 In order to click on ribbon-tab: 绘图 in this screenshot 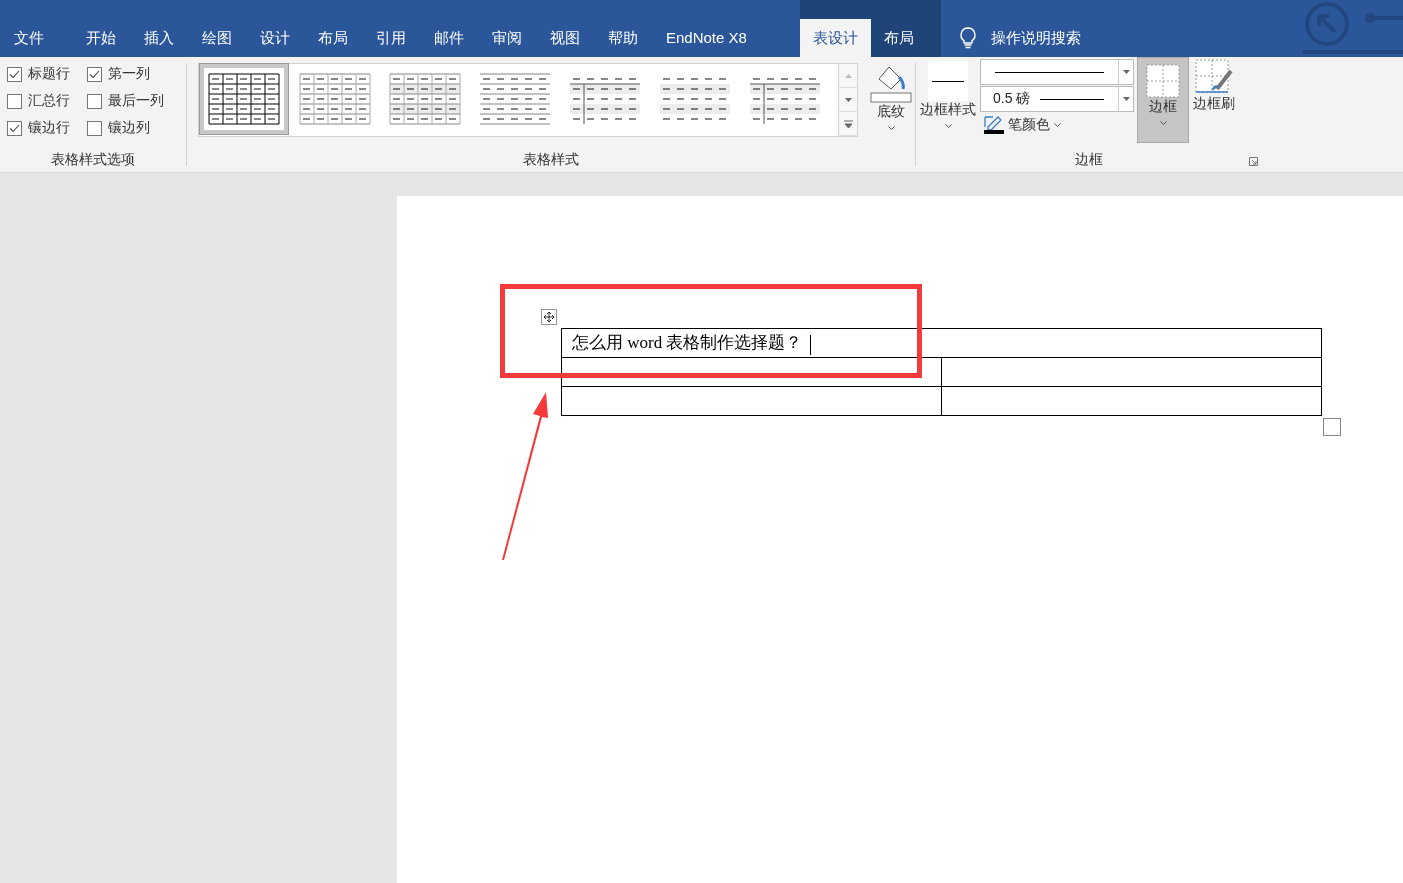, I will do `click(217, 38)`.